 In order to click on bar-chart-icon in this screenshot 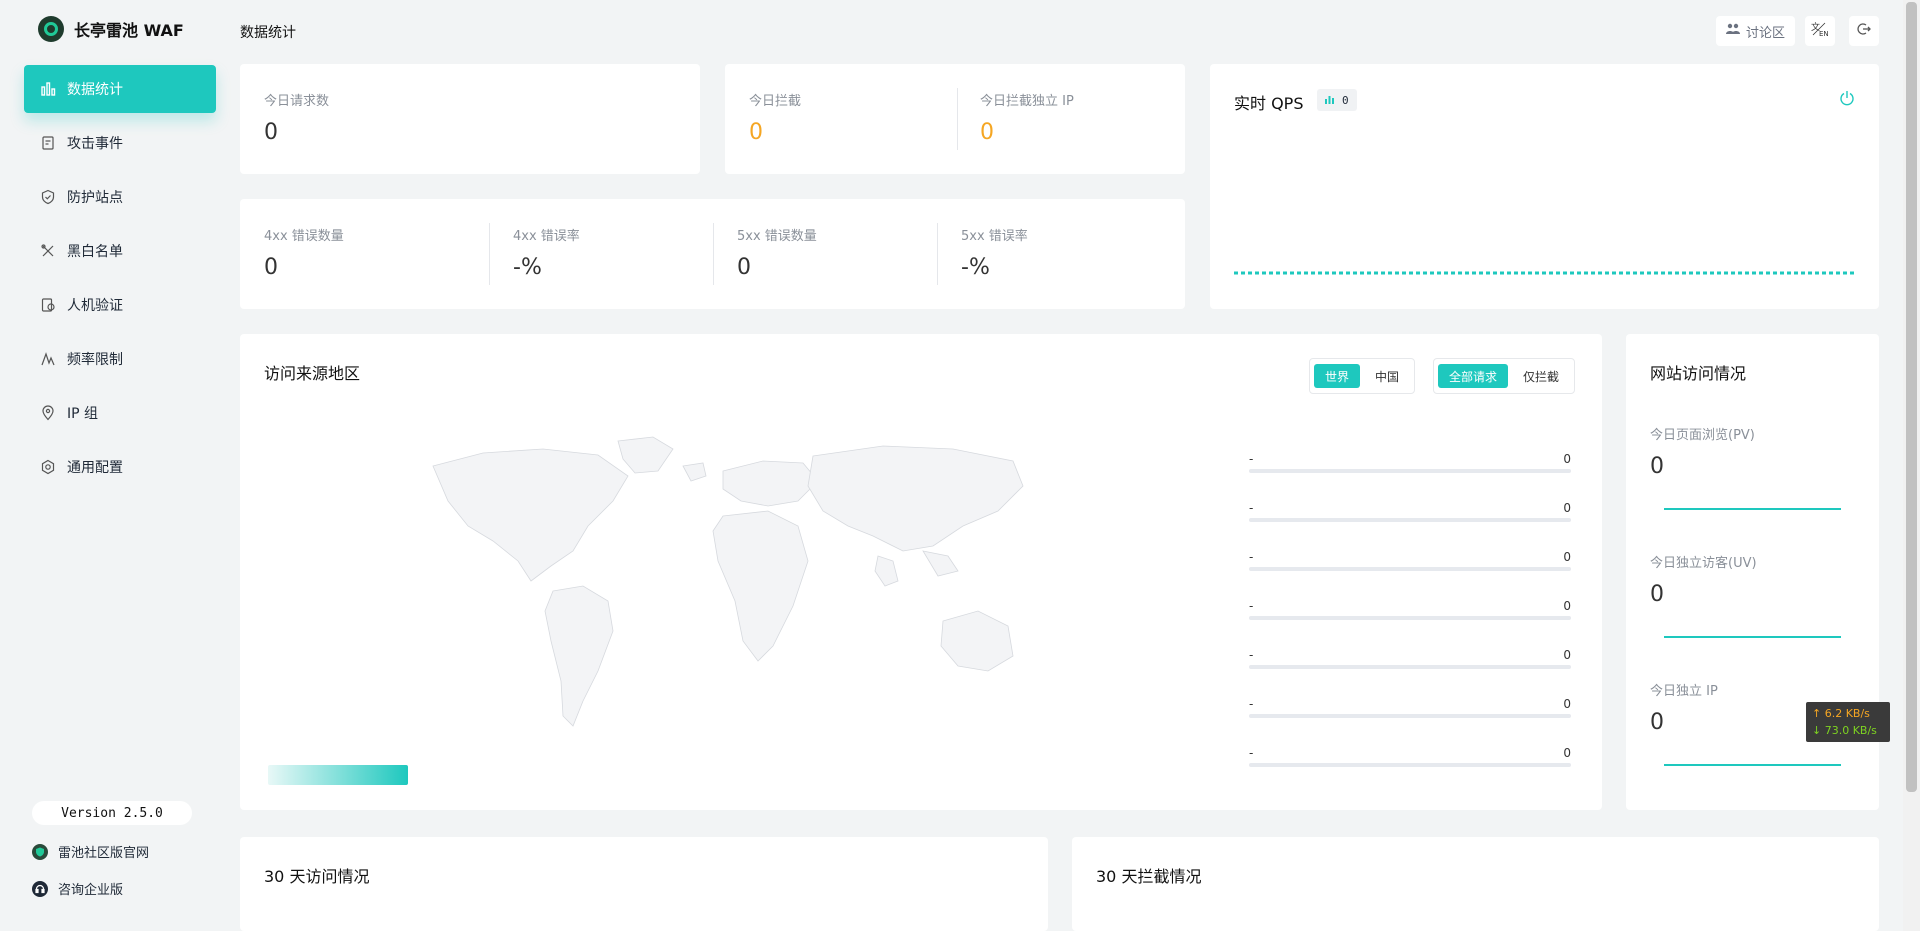, I will do `click(48, 89)`.